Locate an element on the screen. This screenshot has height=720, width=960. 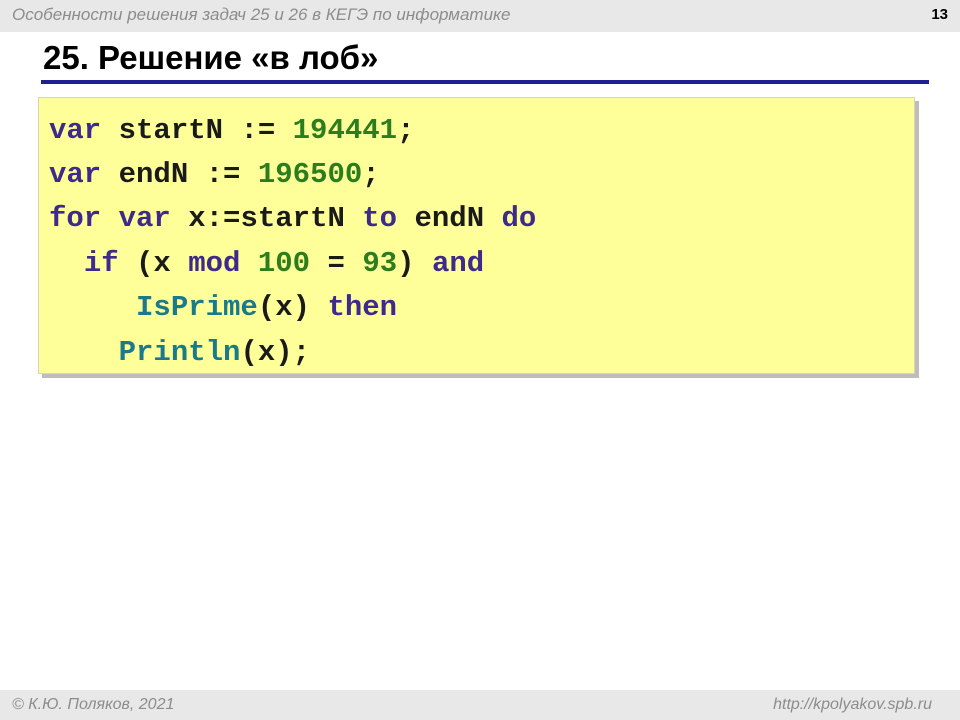
code-text: startN := is located at coordinates (197, 130).